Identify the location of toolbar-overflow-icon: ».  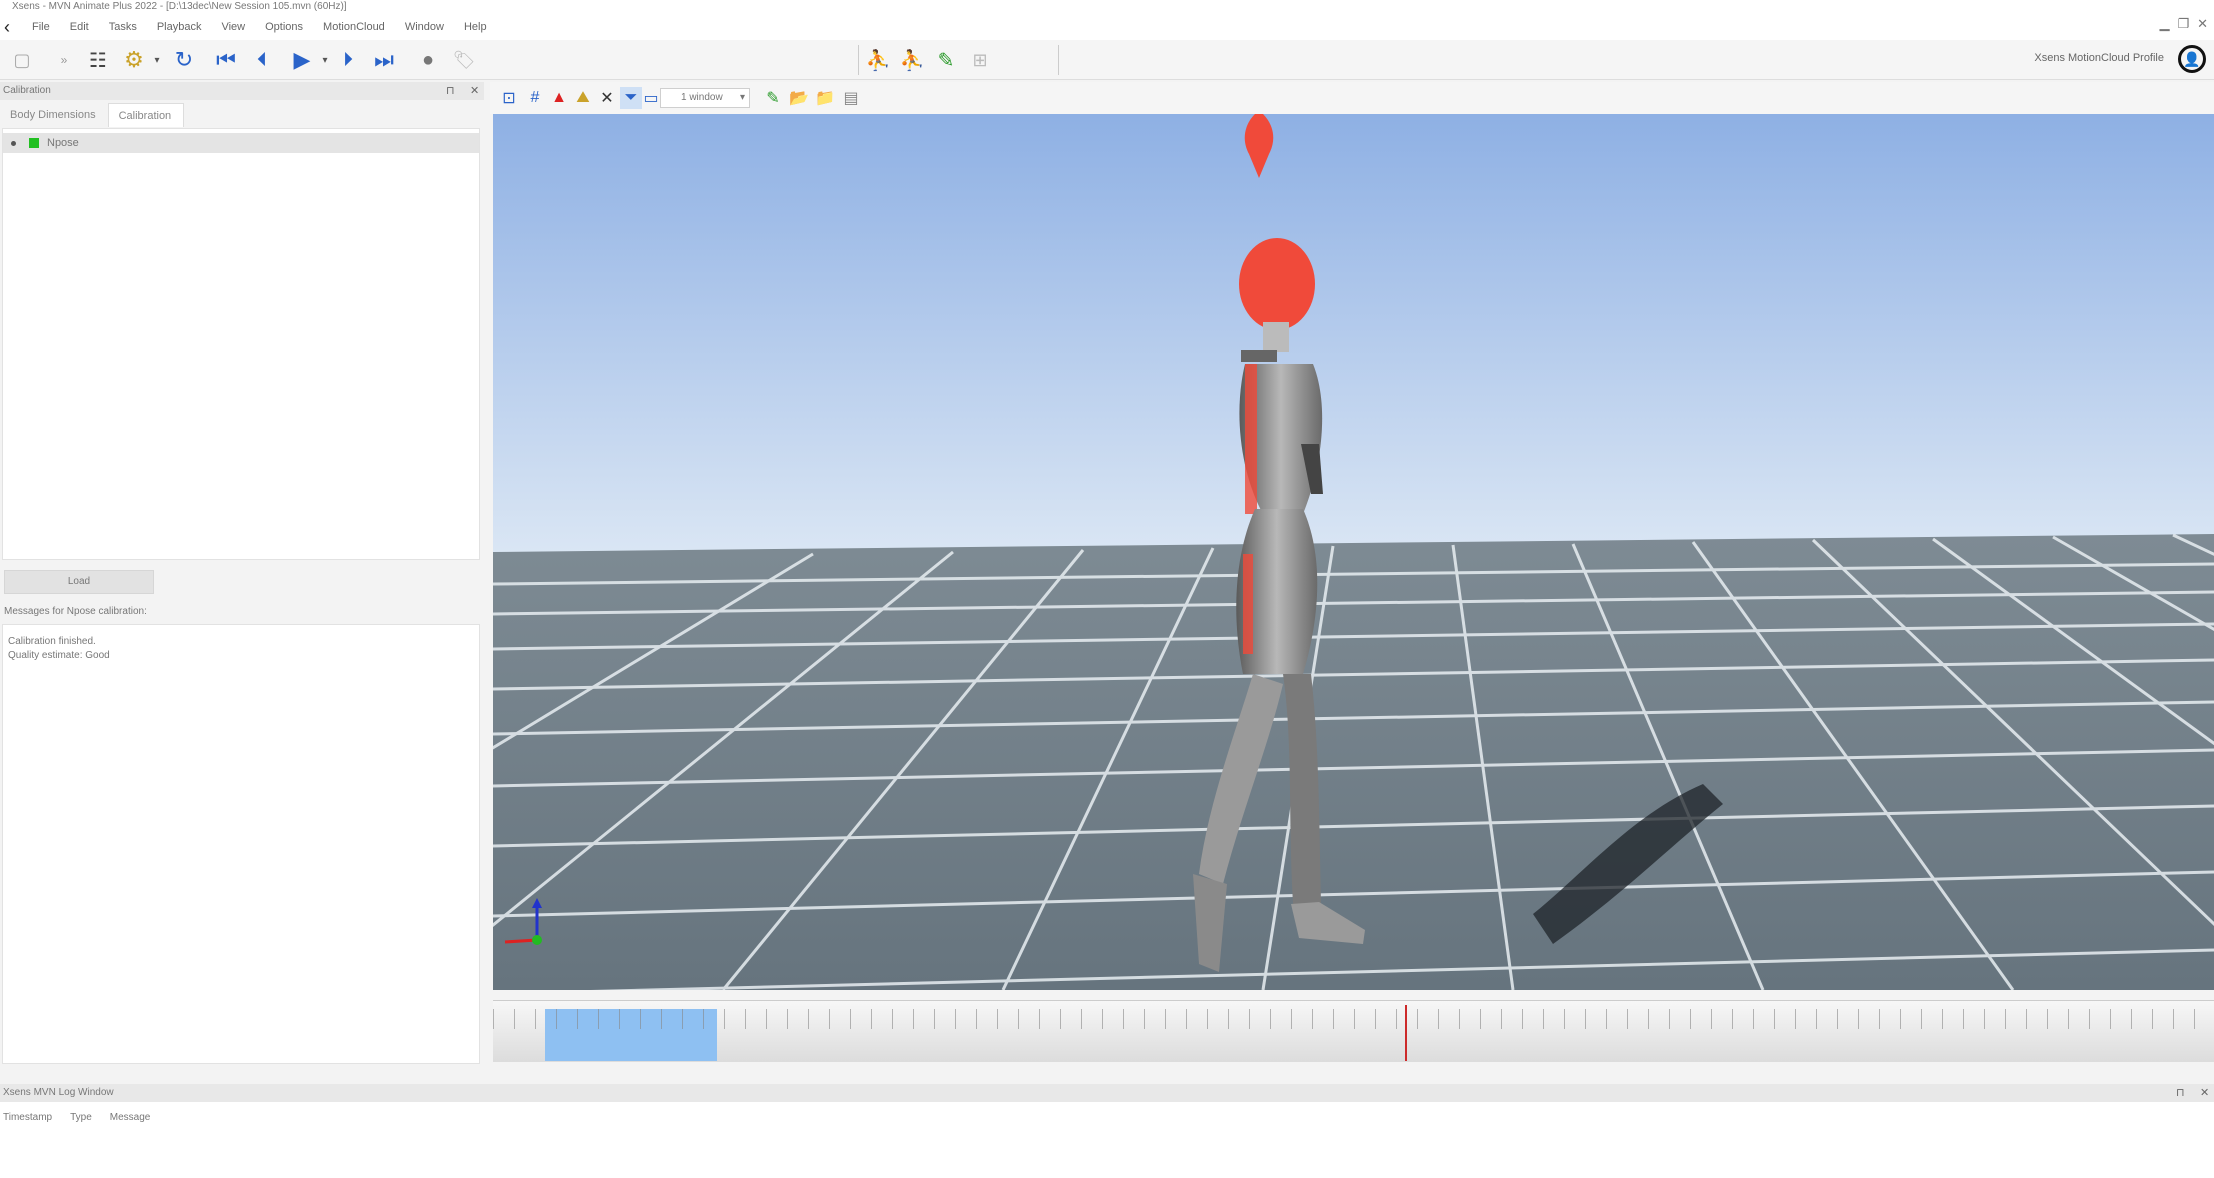
(64, 60).